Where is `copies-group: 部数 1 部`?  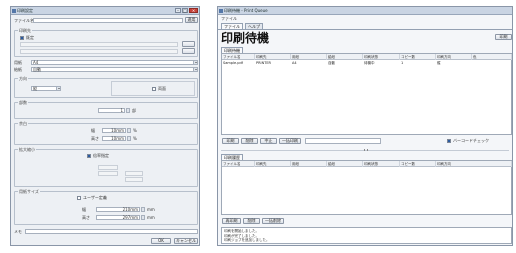
copies-group: 部数 1 部 is located at coordinates (106, 109).